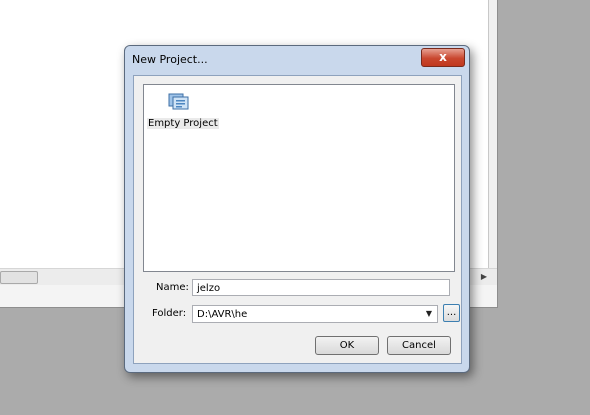 This screenshot has width=590, height=415. What do you see at coordinates (172, 287) in the screenshot?
I see `name-label: Name:` at bounding box center [172, 287].